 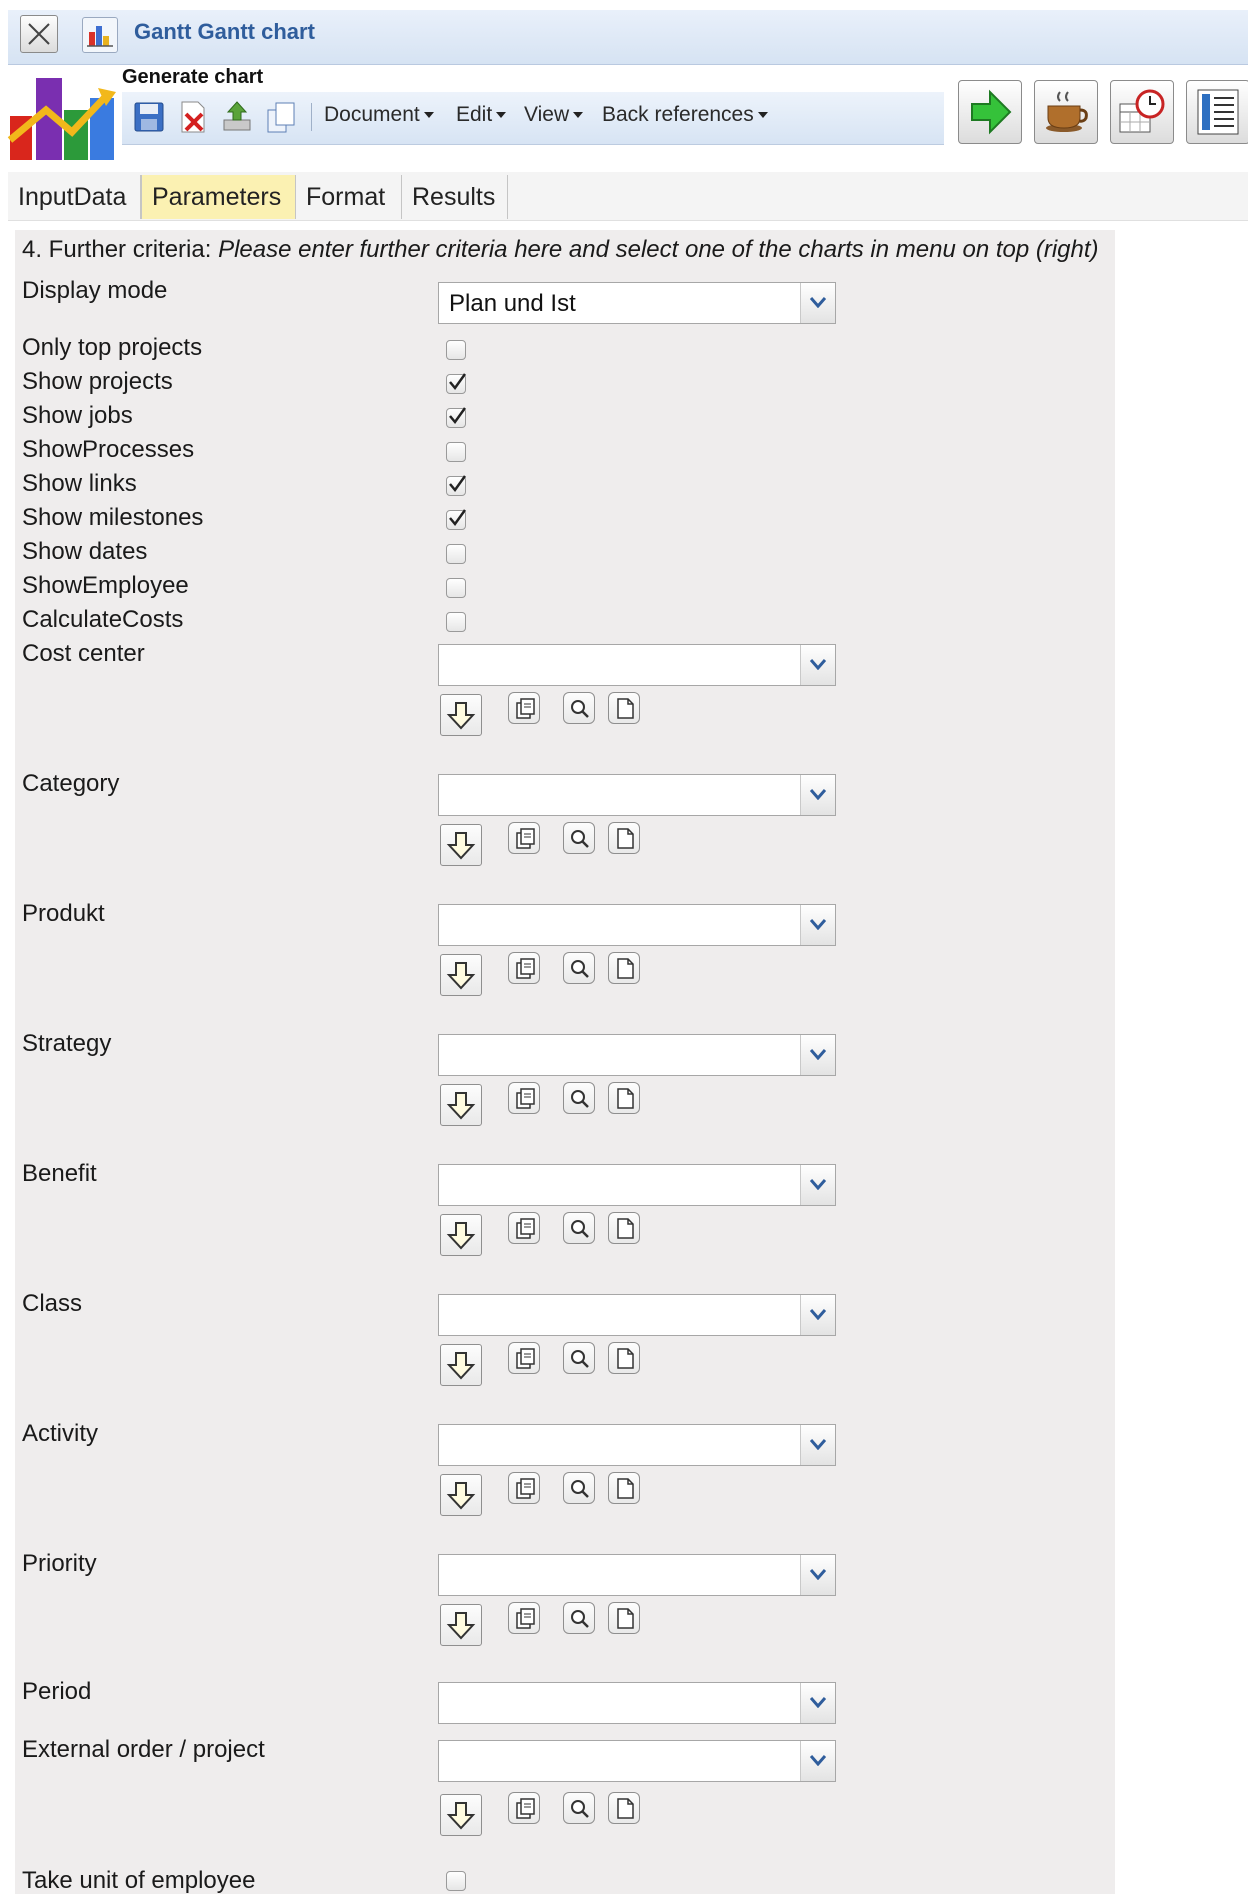 I want to click on menu-edit: Edit, so click(x=481, y=115).